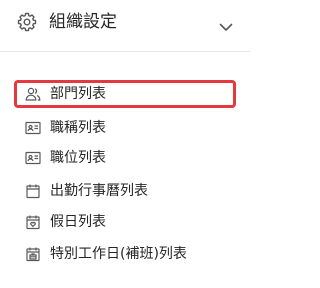  I want to click on menu-item-label: 職位列表, so click(78, 158).